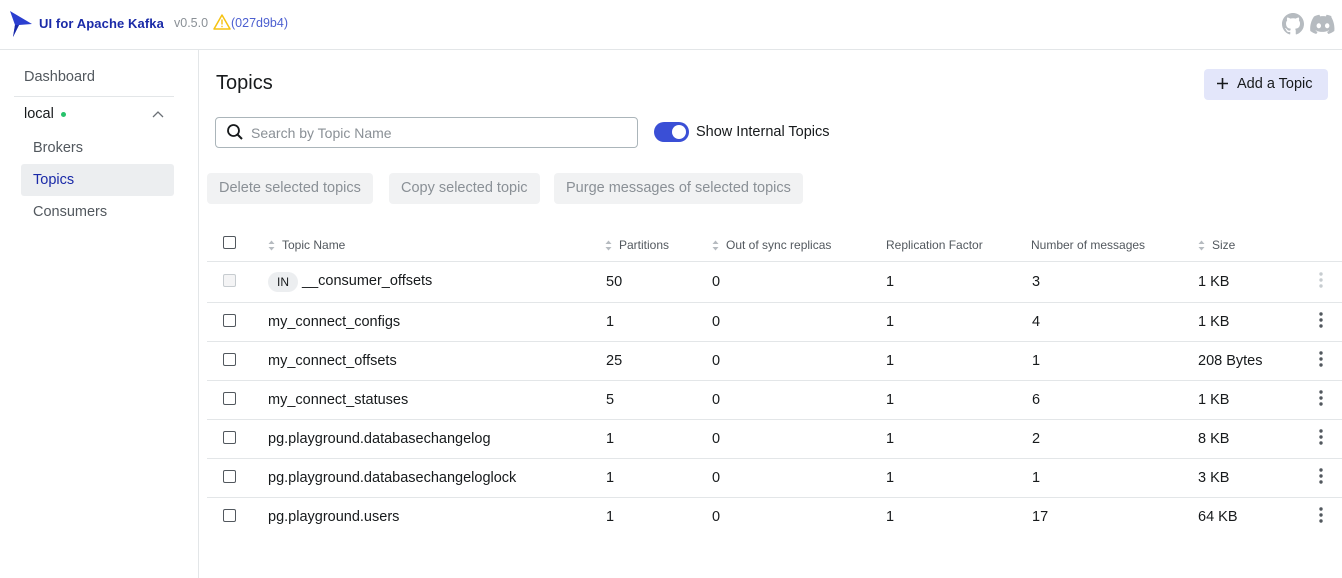  I want to click on purge-messages-button: Purge messages of selected topics, so click(678, 188).